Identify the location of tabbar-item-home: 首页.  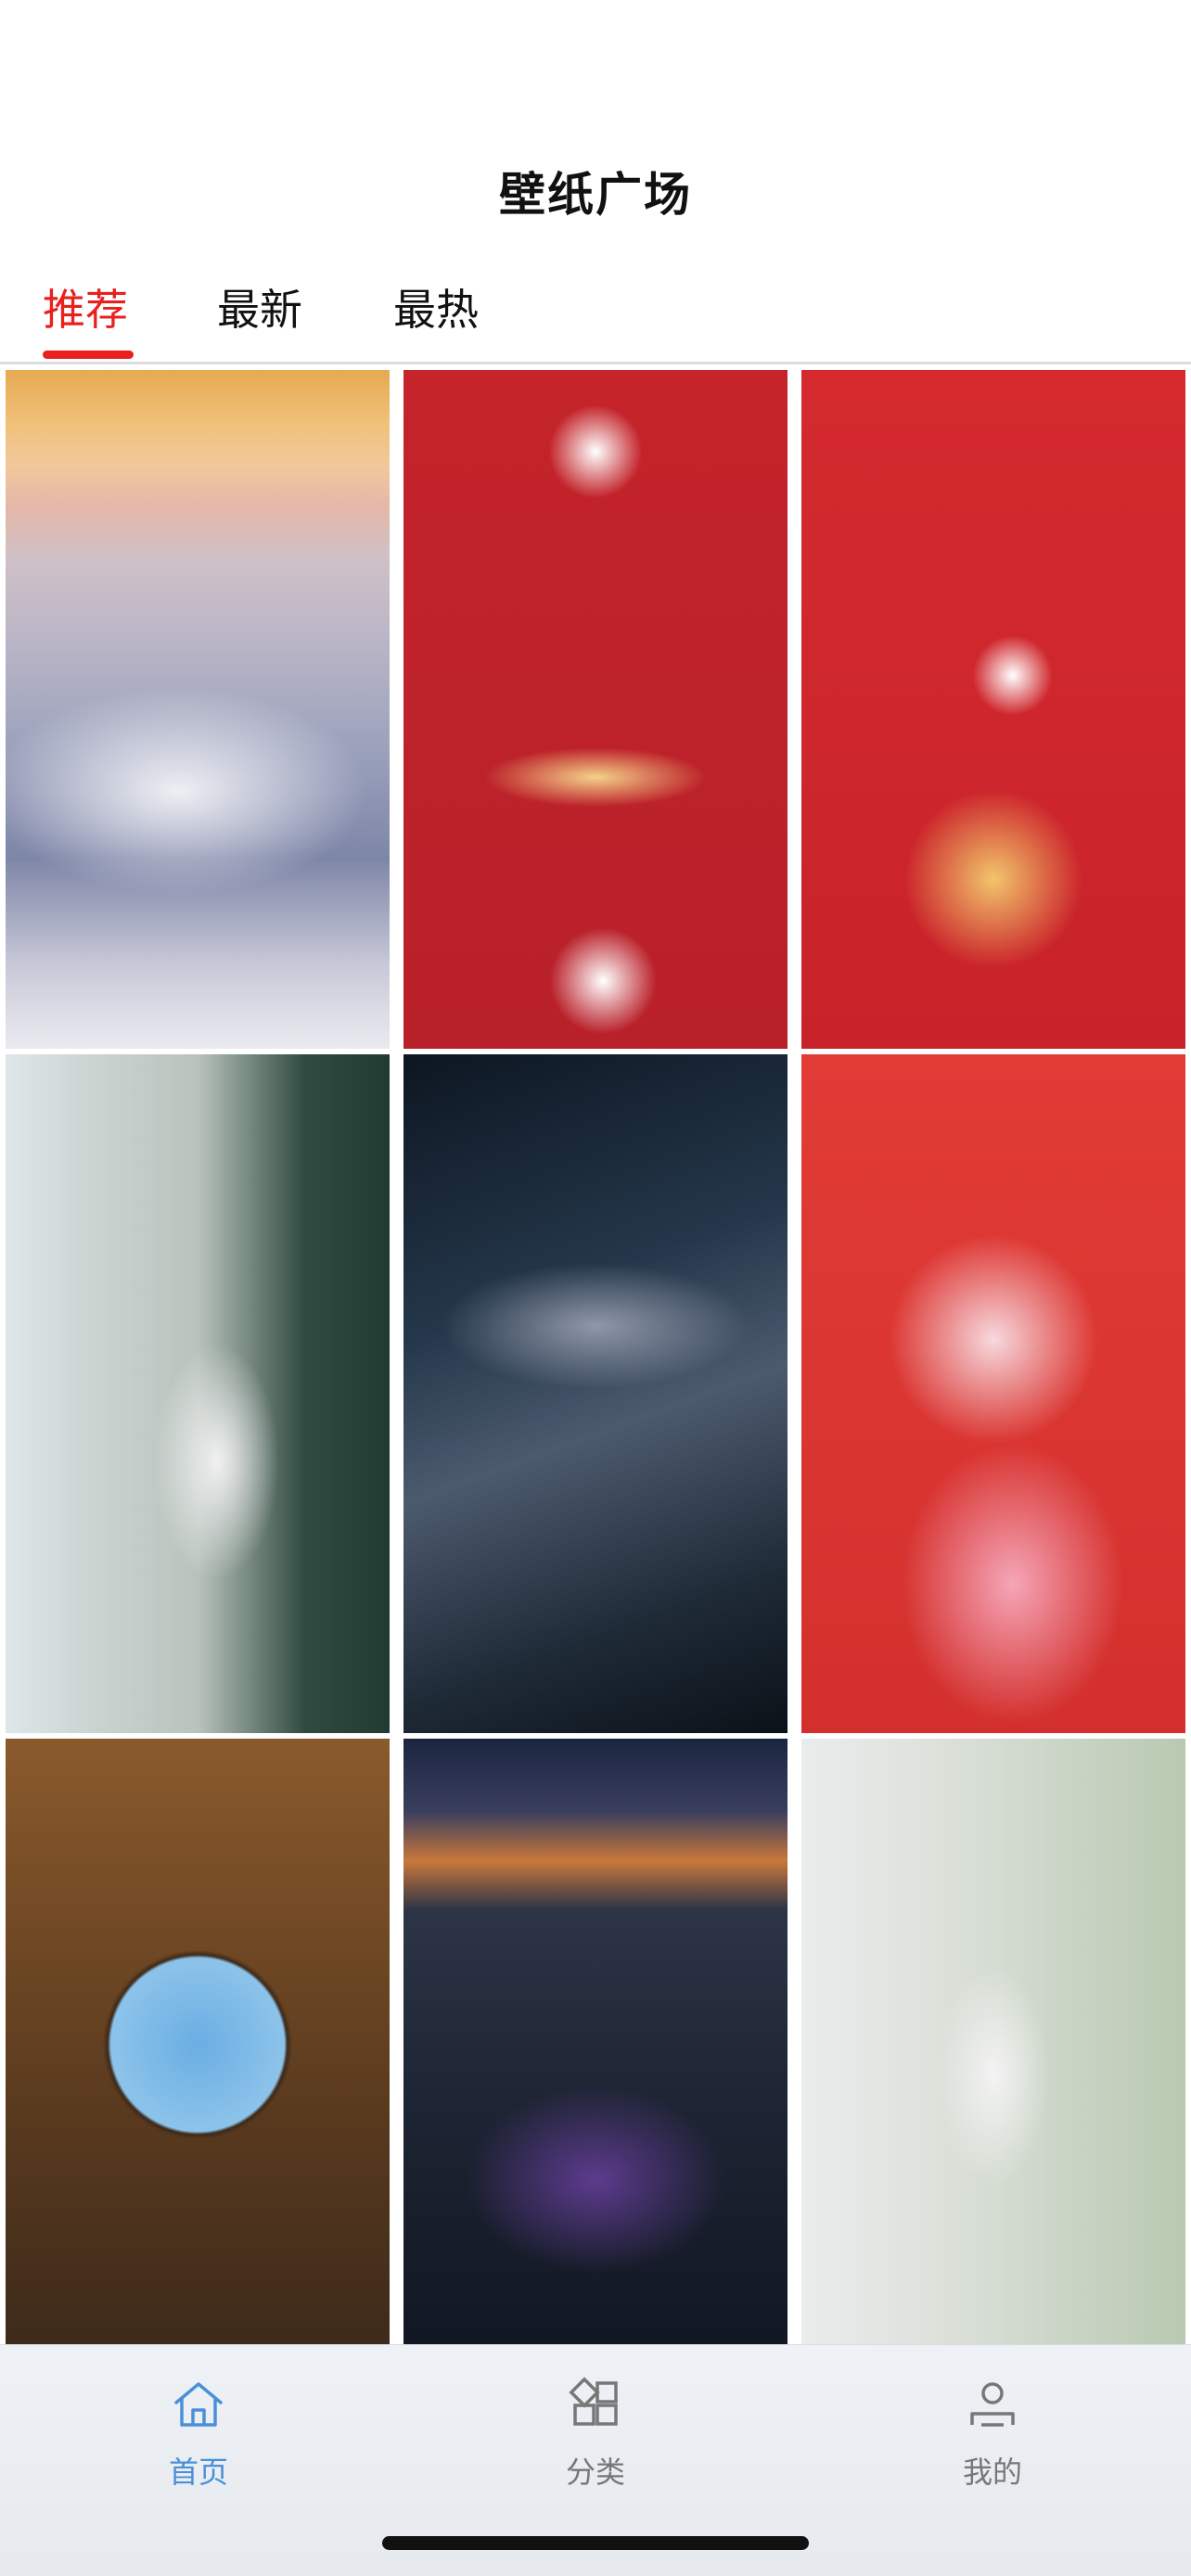
(198, 2424).